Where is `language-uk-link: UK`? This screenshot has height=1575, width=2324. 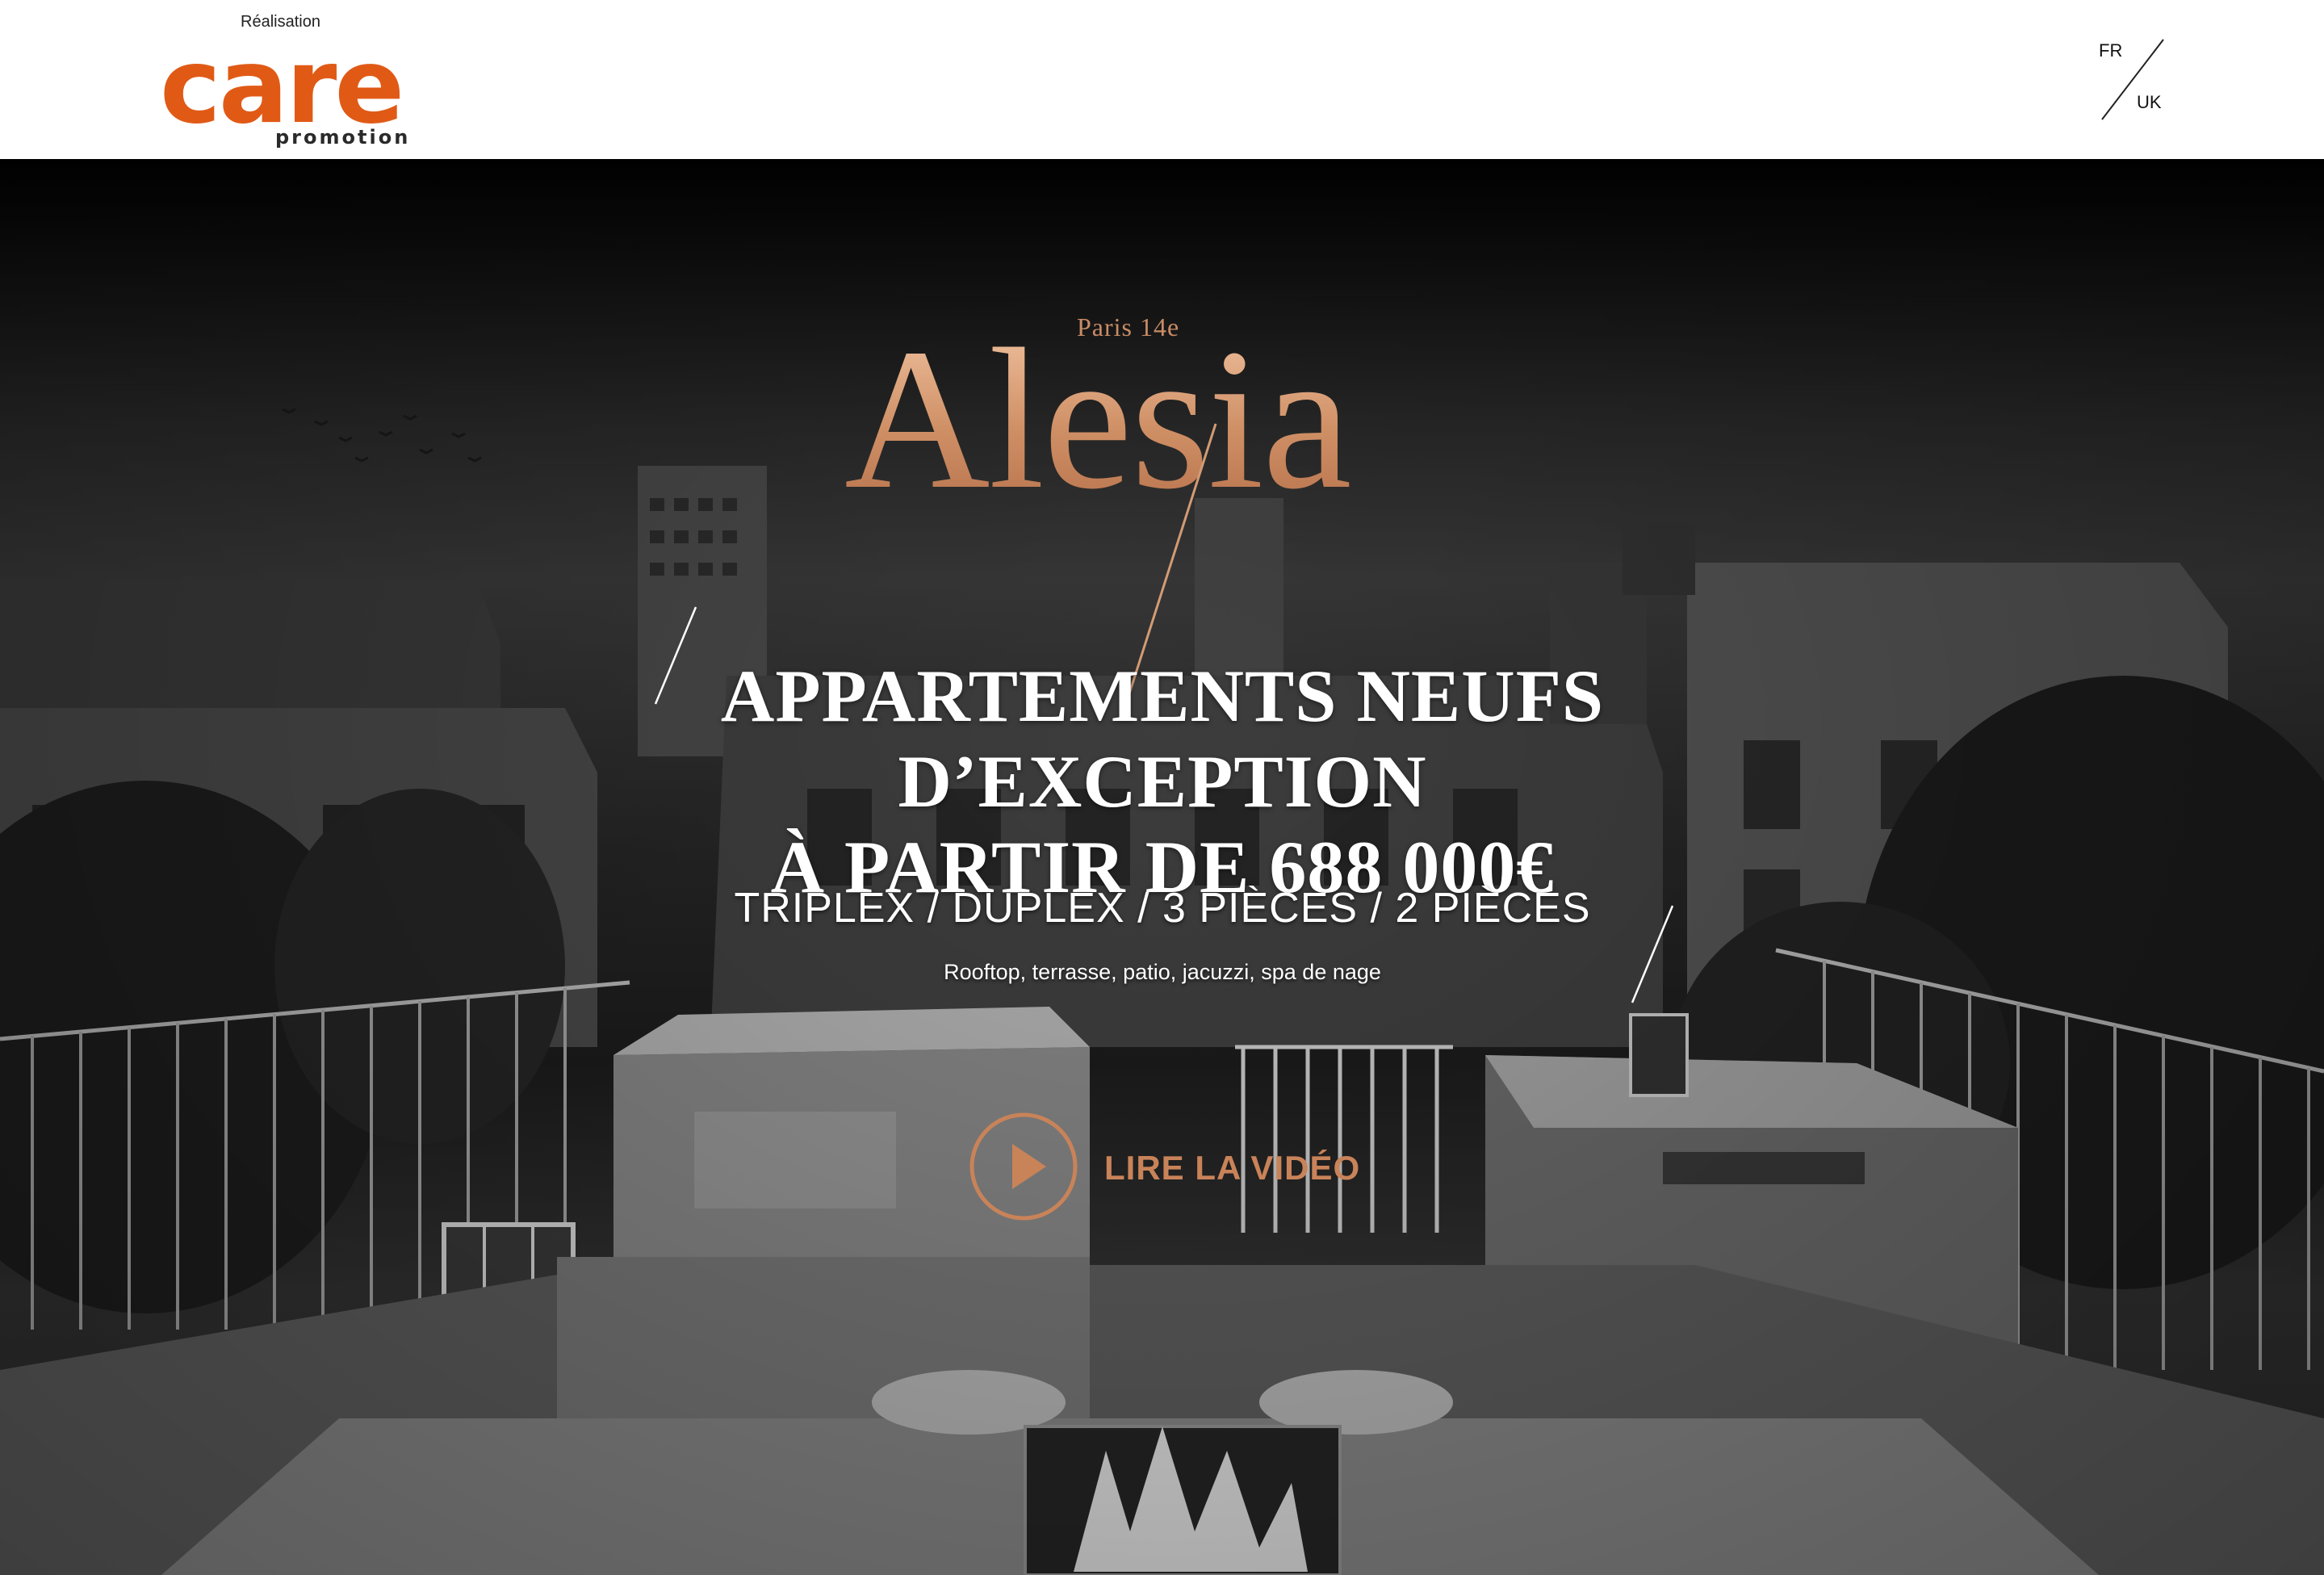 language-uk-link: UK is located at coordinates (2149, 102).